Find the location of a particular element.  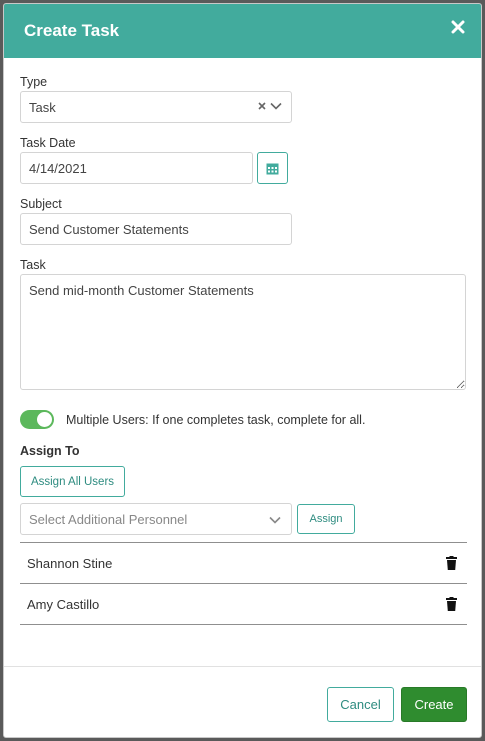

clear-icon is located at coordinates (262, 107).